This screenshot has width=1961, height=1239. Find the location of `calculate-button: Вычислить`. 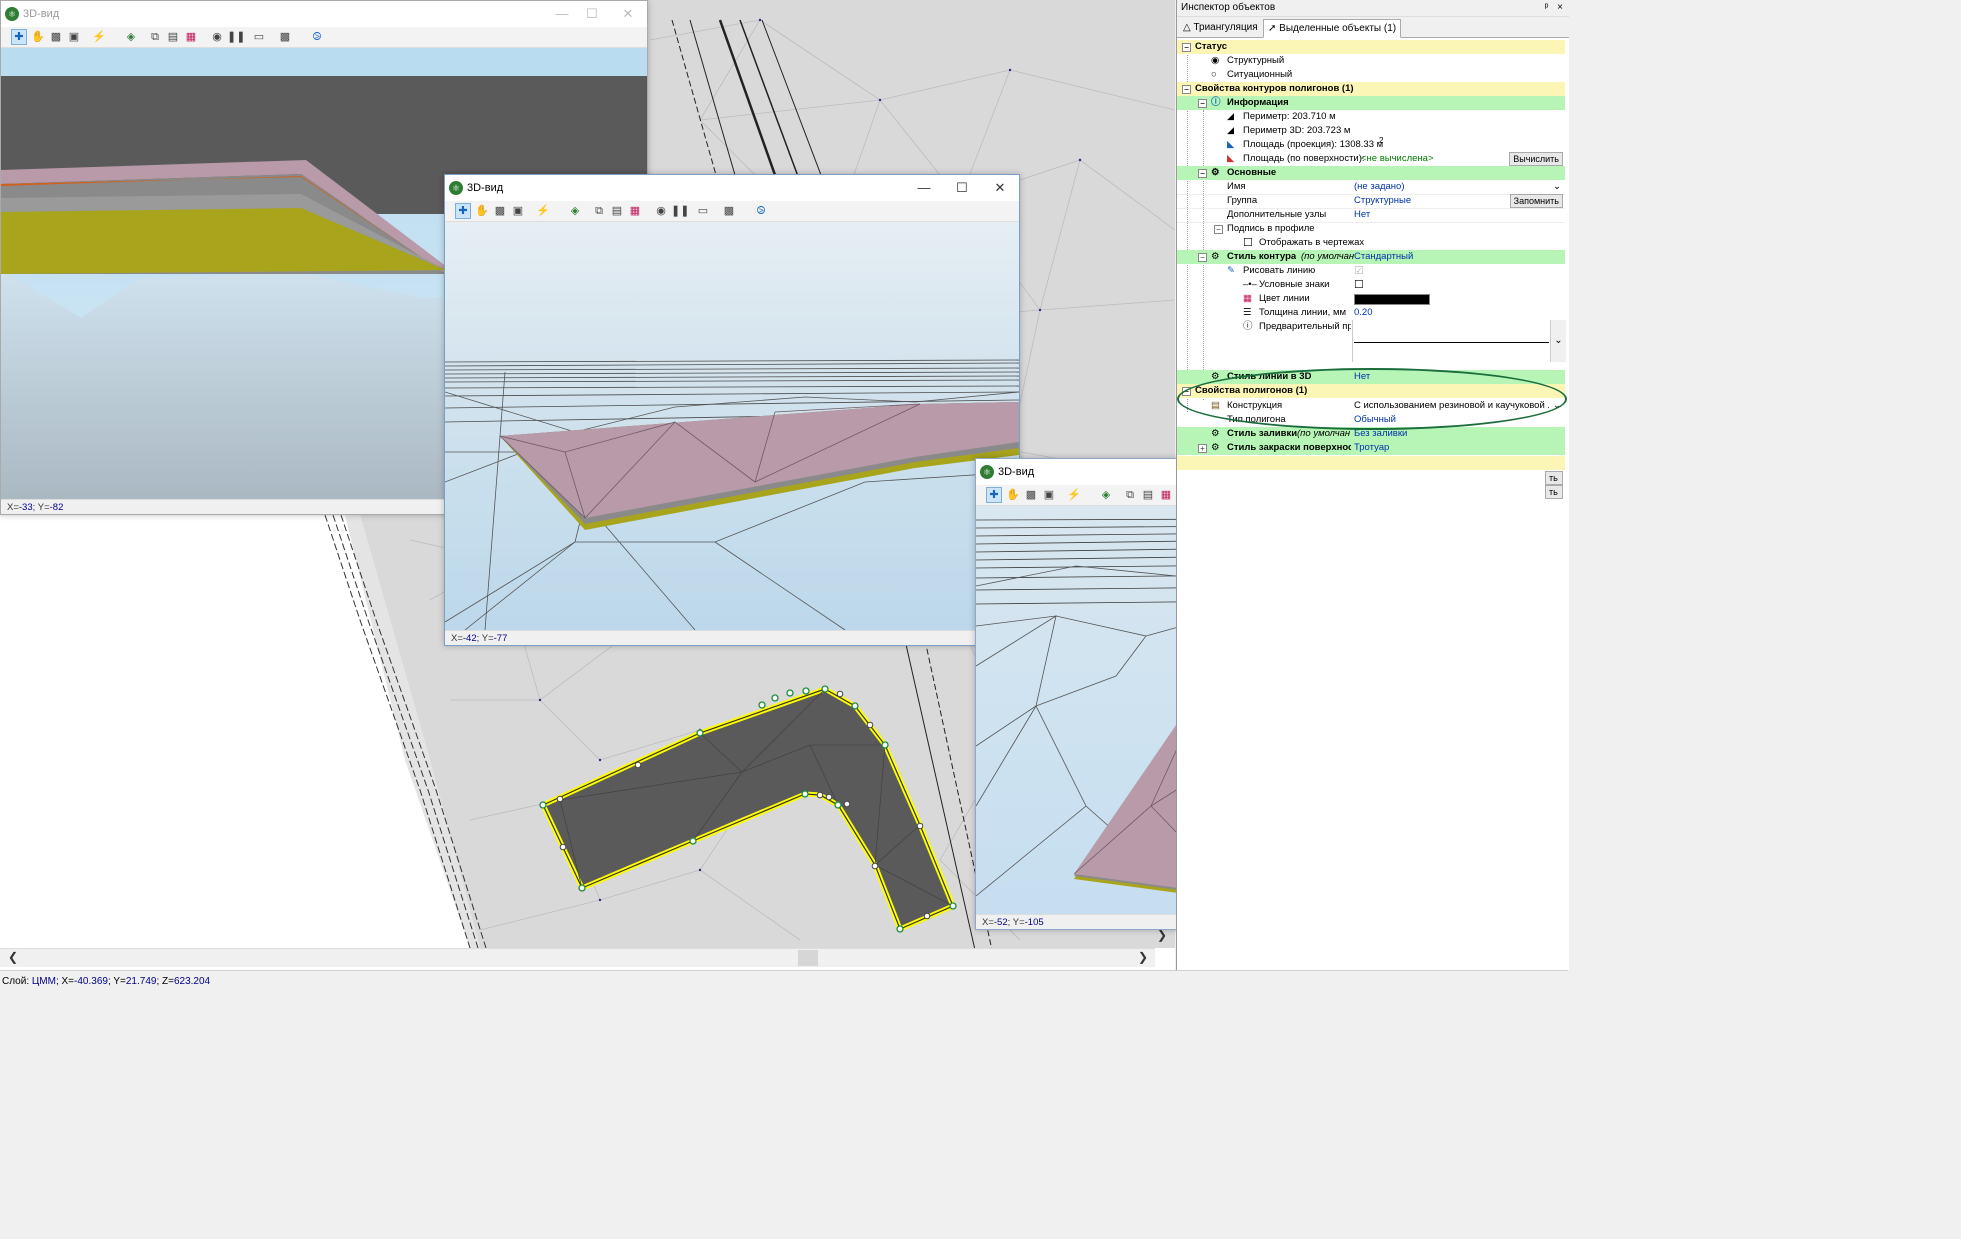

calculate-button: Вычислить is located at coordinates (1536, 159).